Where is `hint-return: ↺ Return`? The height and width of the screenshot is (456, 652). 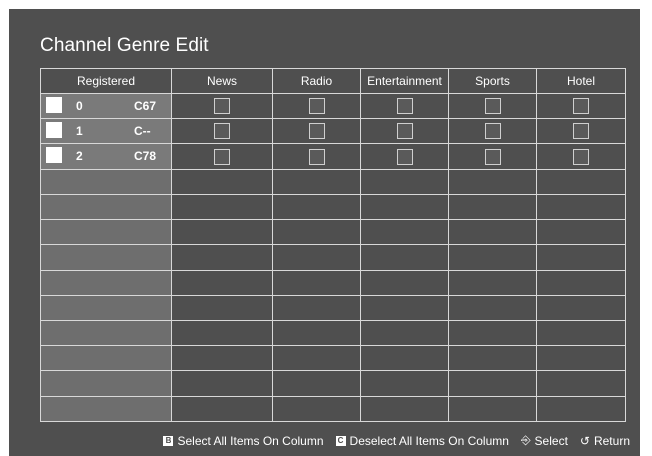
hint-return: ↺ Return is located at coordinates (605, 441).